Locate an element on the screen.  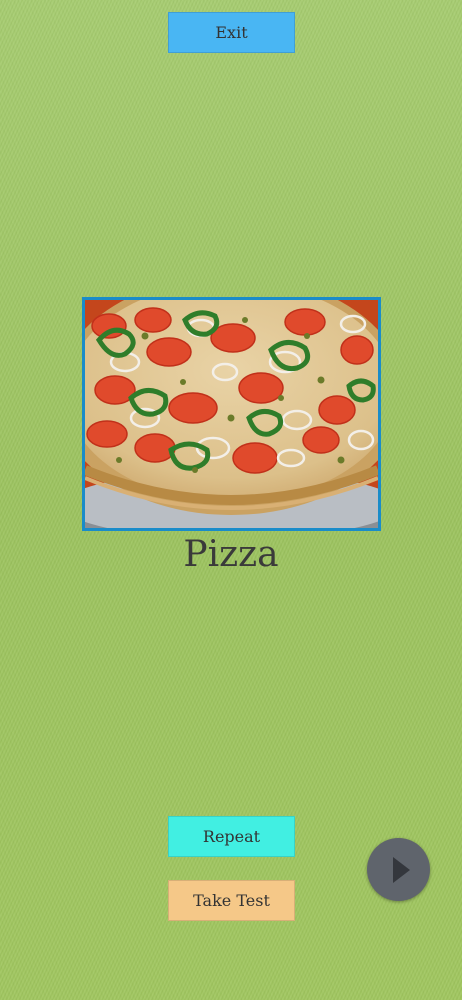
play-button is located at coordinates (398, 869).